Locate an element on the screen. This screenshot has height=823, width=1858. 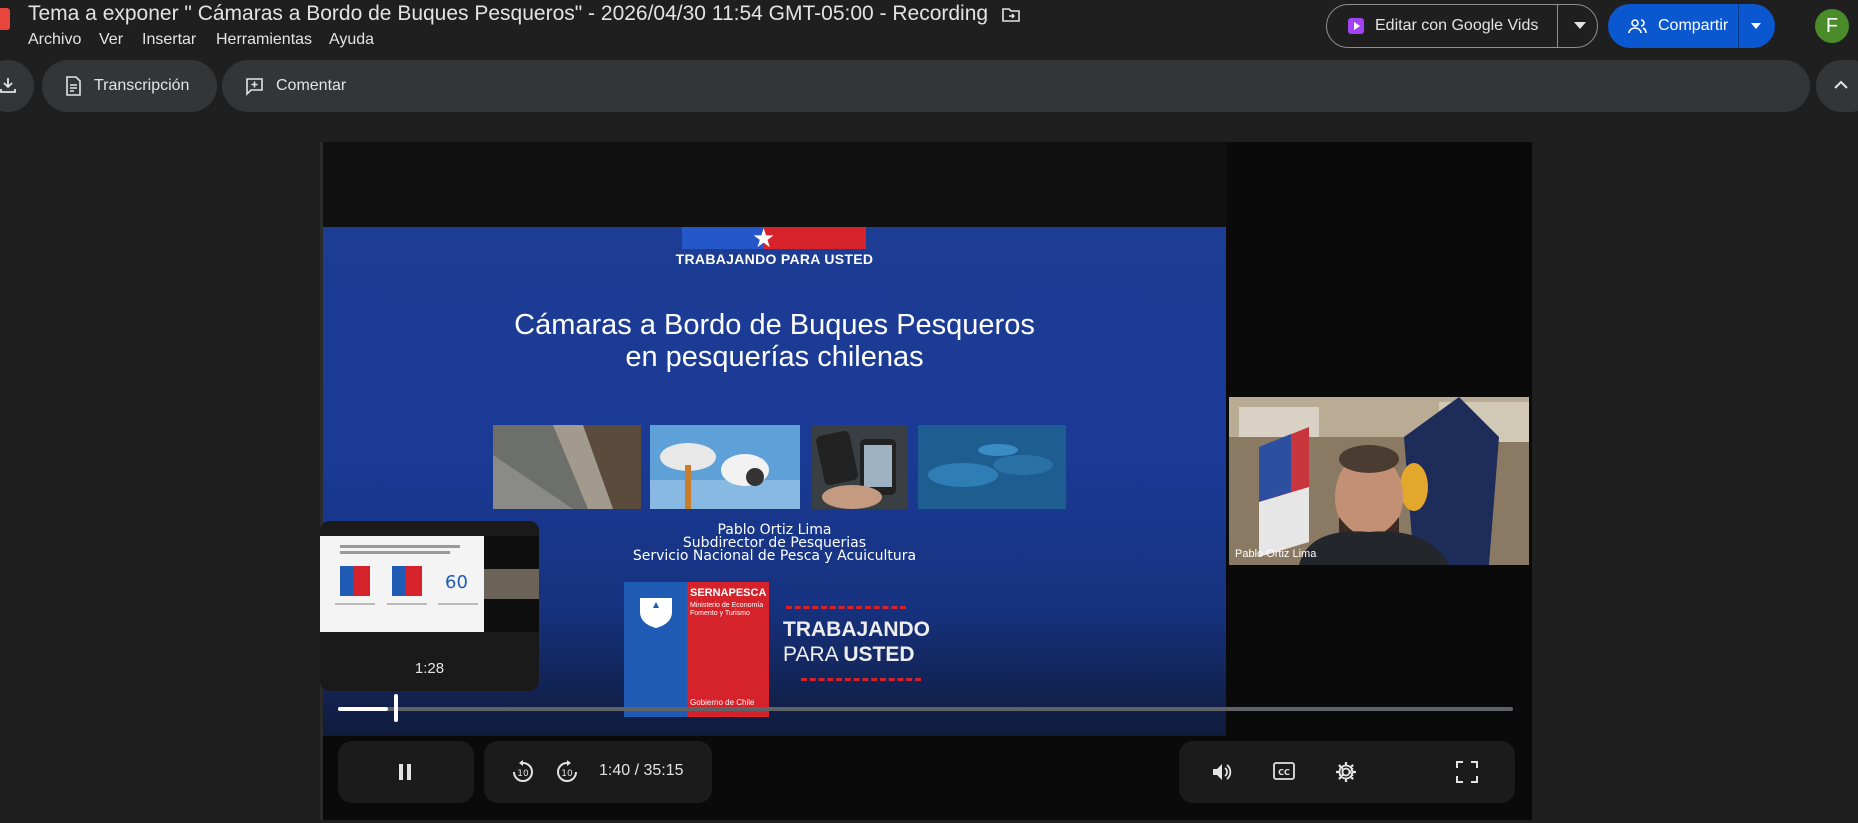
participant-video: Pablo Ortiz Lima is located at coordinates (1379, 481).